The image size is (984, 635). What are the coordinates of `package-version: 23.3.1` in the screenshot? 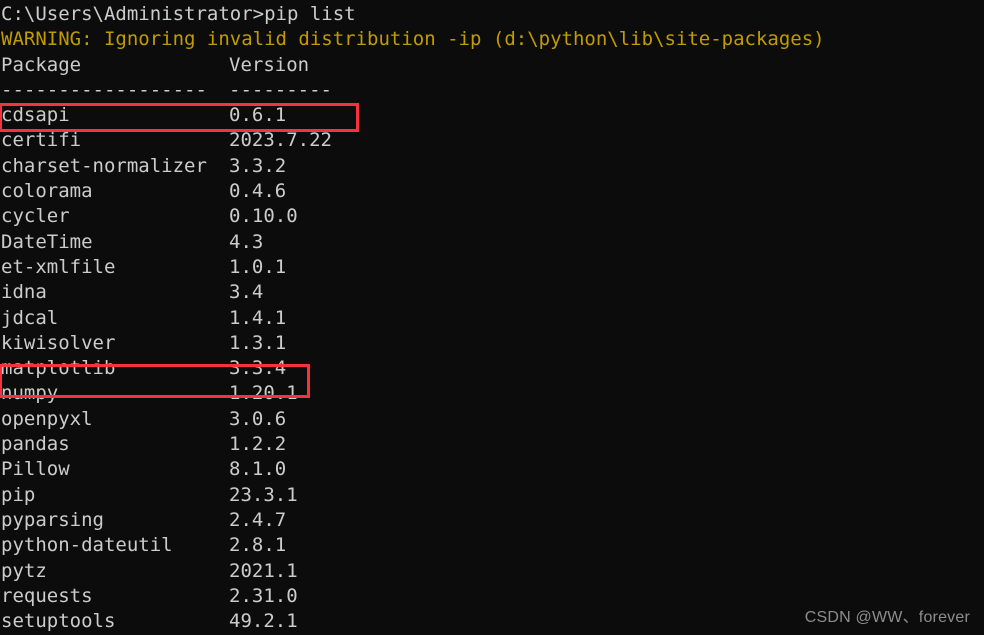 It's located at (263, 494).